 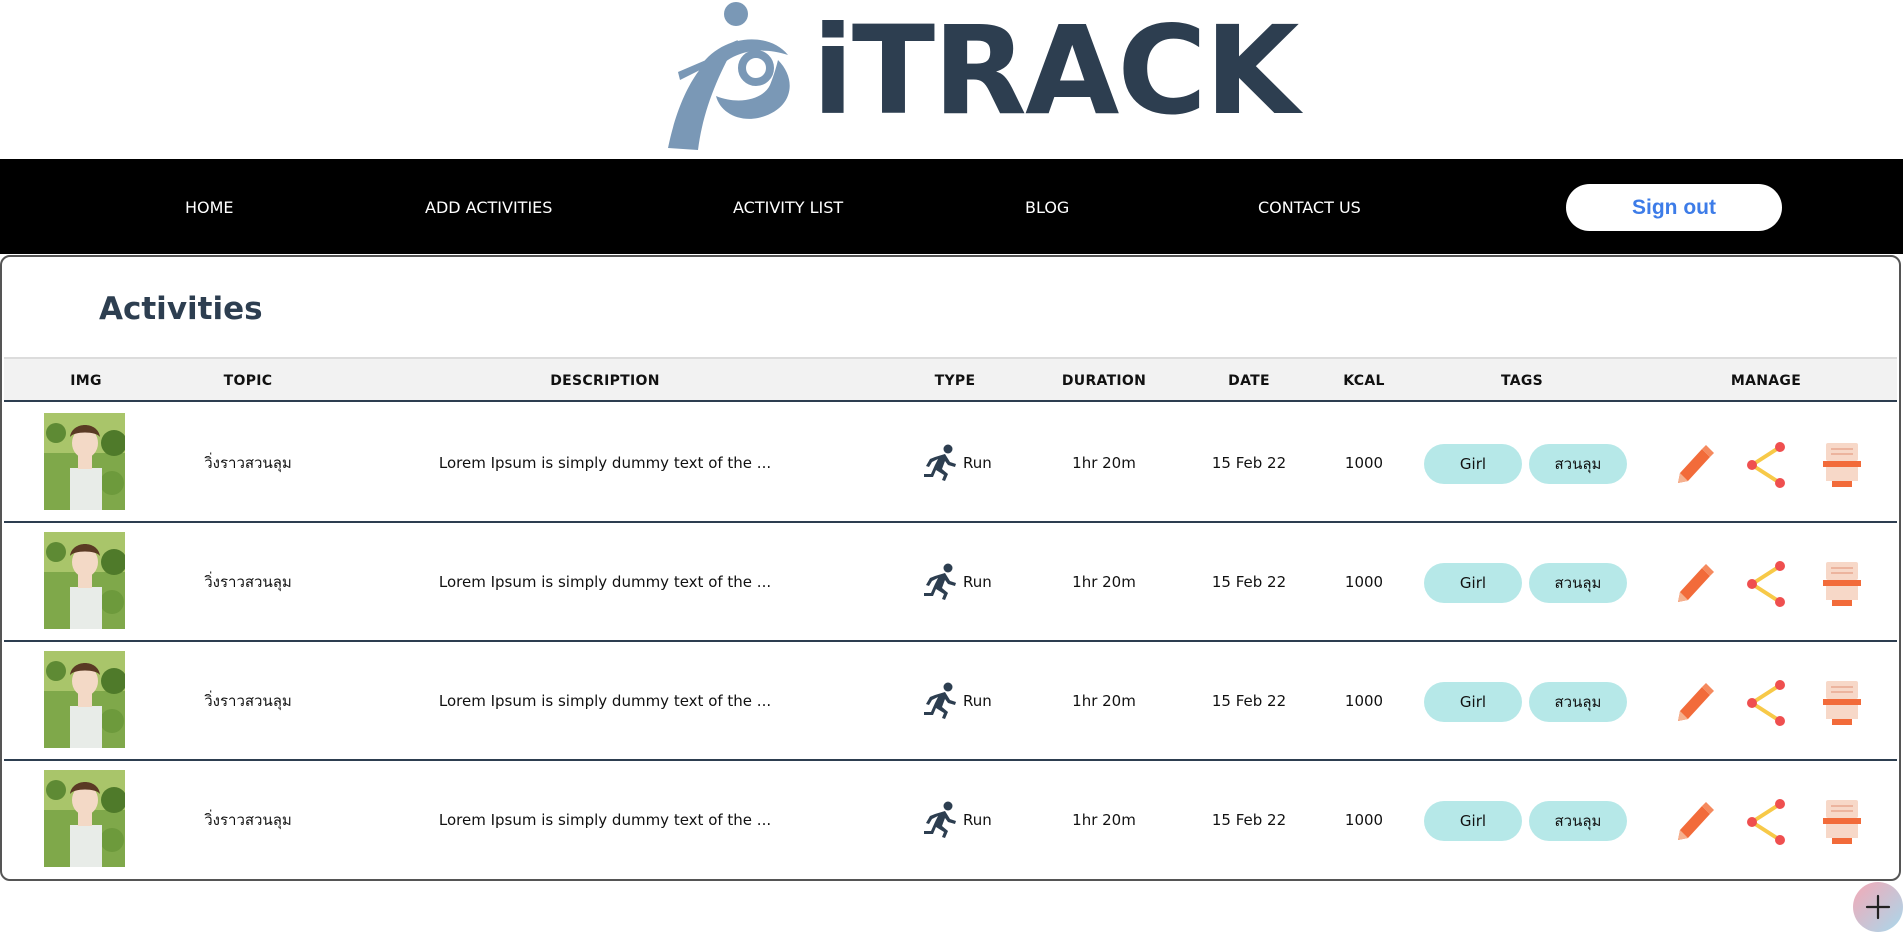 What do you see at coordinates (248, 381) in the screenshot?
I see `column-header-topic: TOPIC` at bounding box center [248, 381].